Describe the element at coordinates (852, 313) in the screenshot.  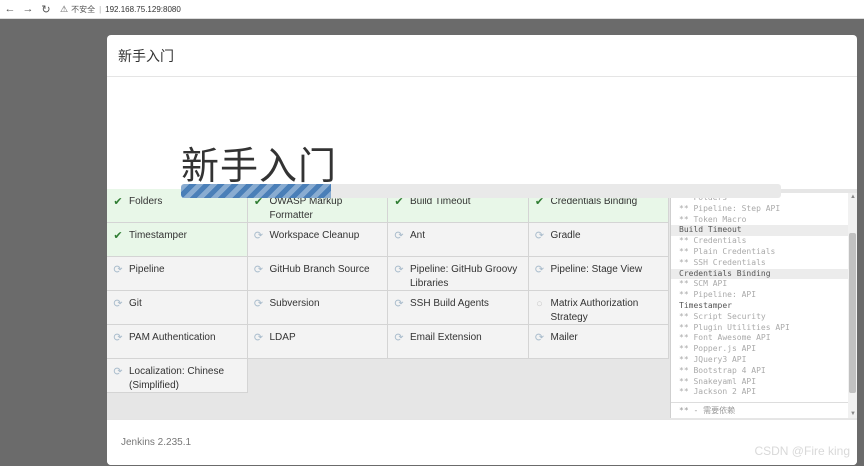
I see `log-scroll-thumb` at that location.